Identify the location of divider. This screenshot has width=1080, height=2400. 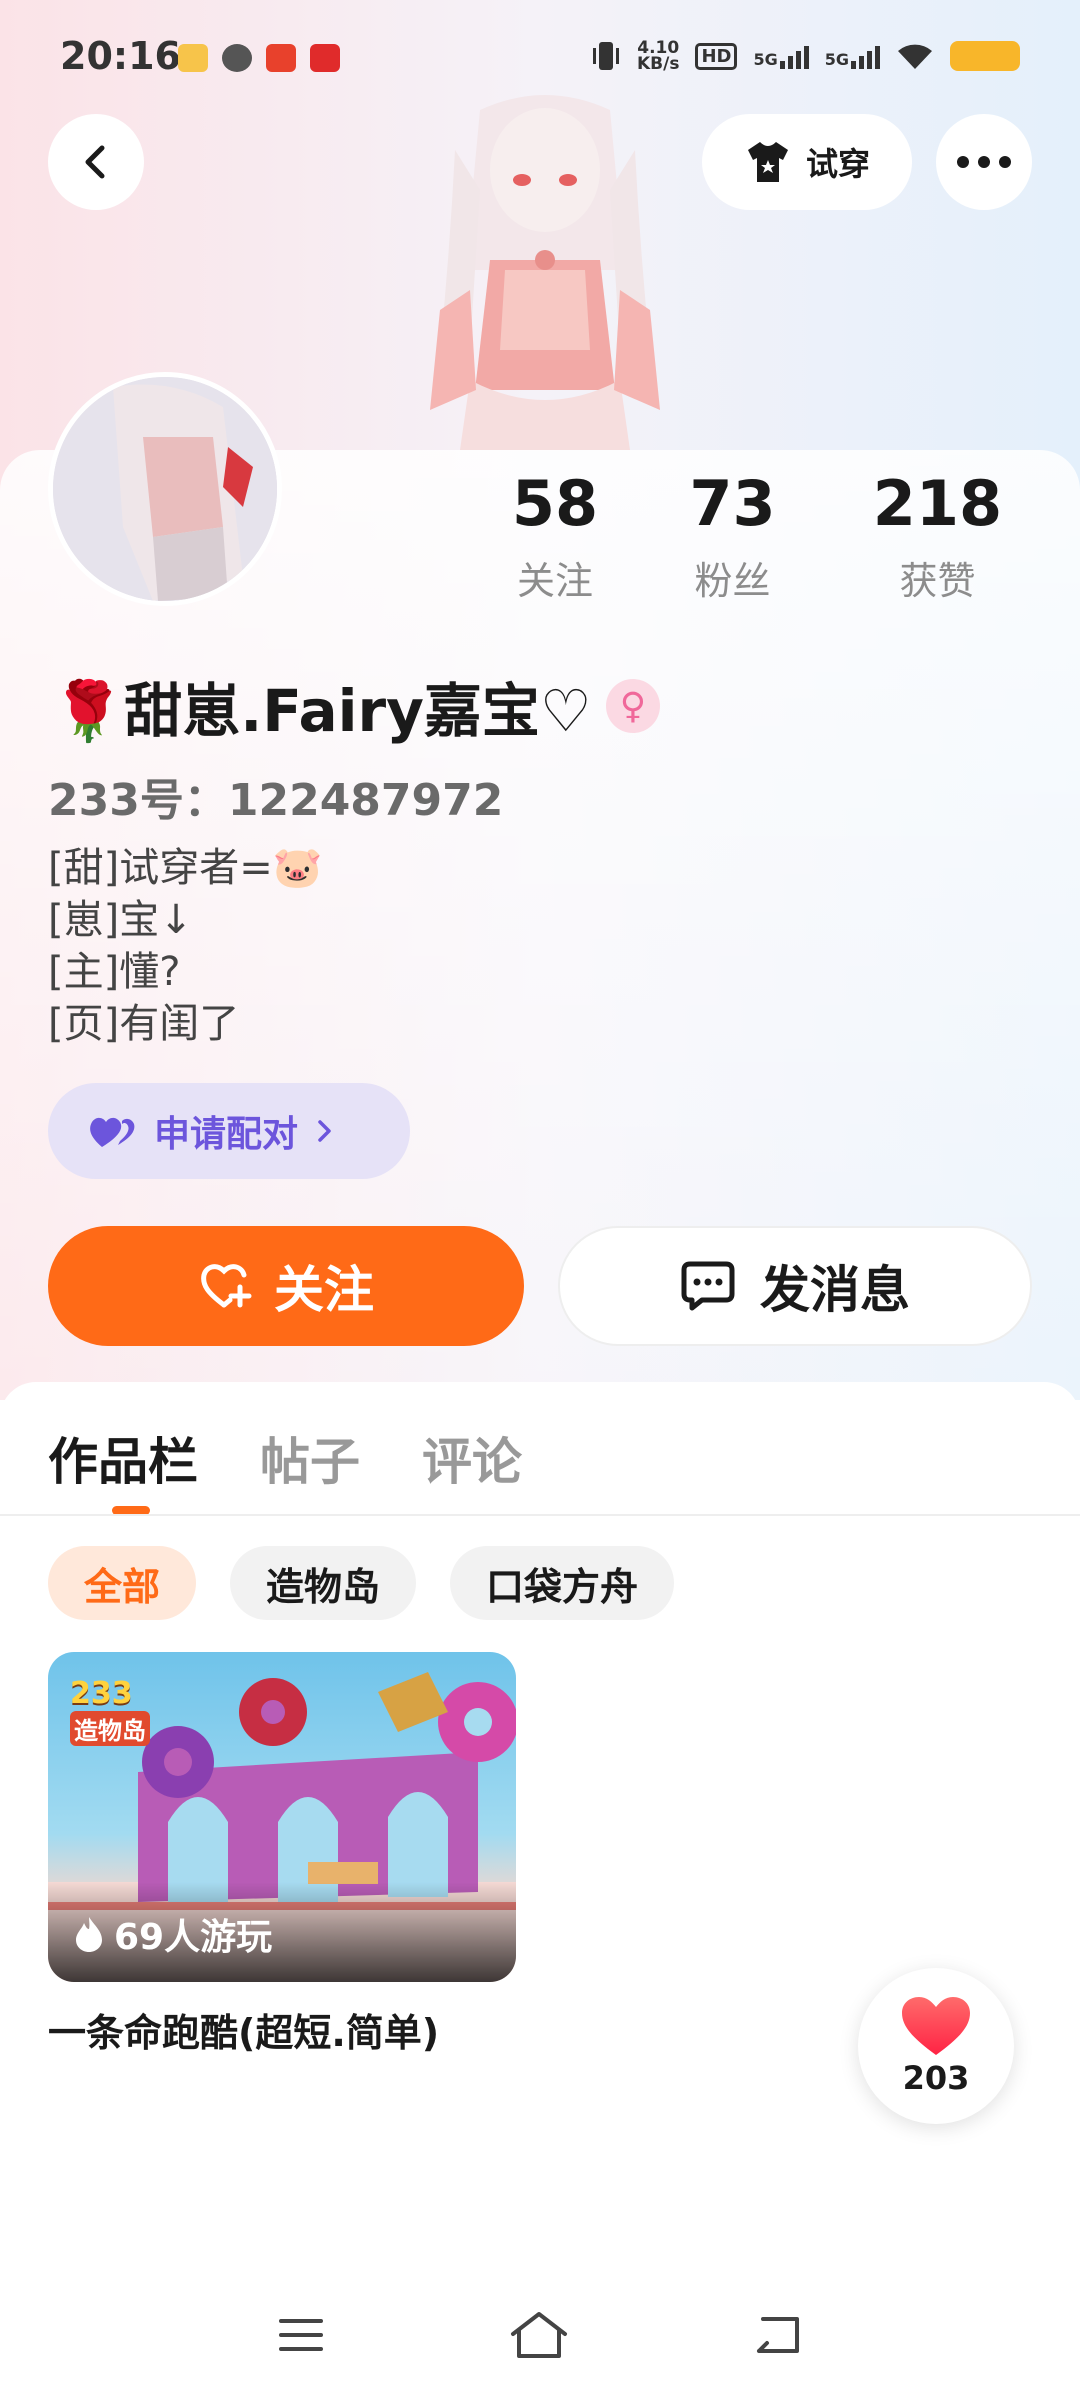
(540, 1515).